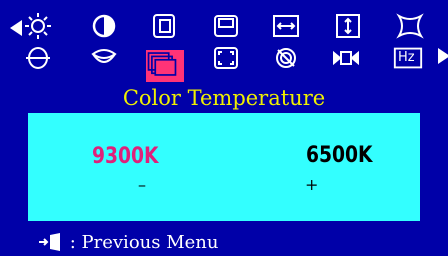  I want to click on right-arrow-icon, so click(438, 56).